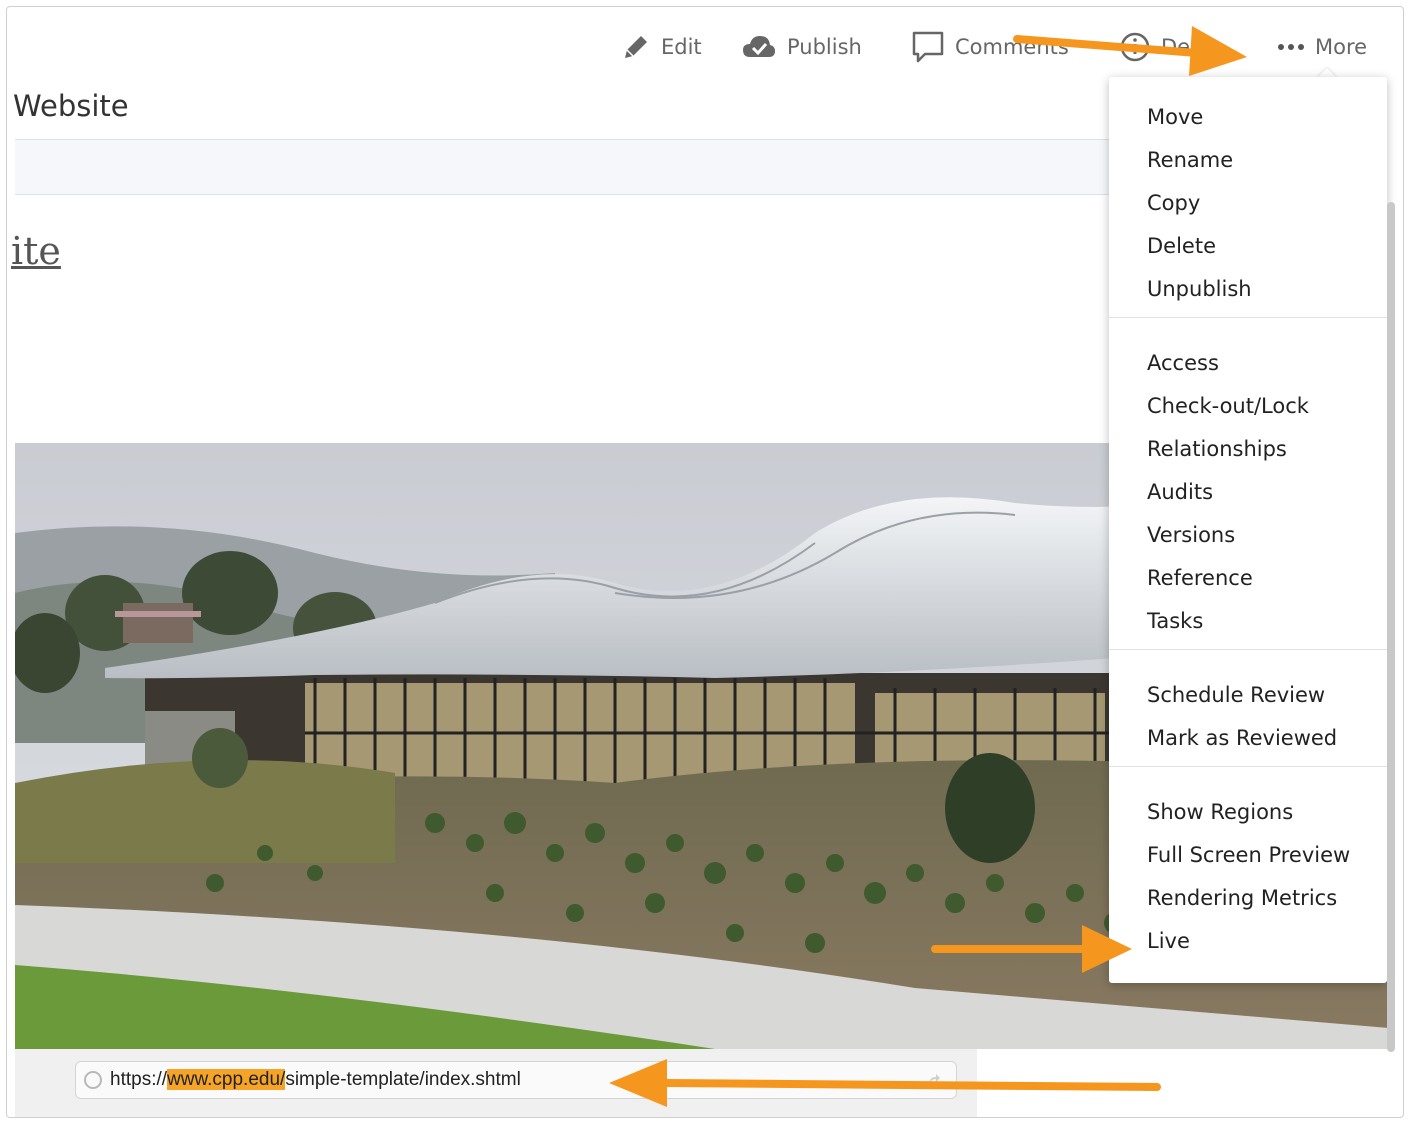  Describe the element at coordinates (1220, 812) in the screenshot. I see `menu-item-show-regions: Show Regions` at that location.